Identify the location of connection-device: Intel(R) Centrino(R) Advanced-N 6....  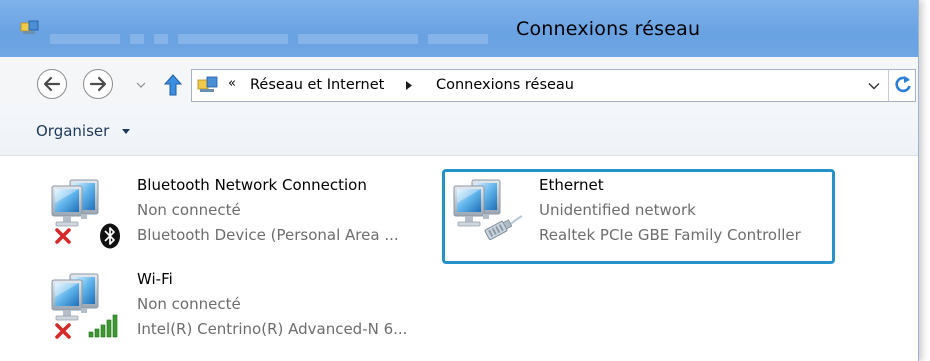
(272, 329).